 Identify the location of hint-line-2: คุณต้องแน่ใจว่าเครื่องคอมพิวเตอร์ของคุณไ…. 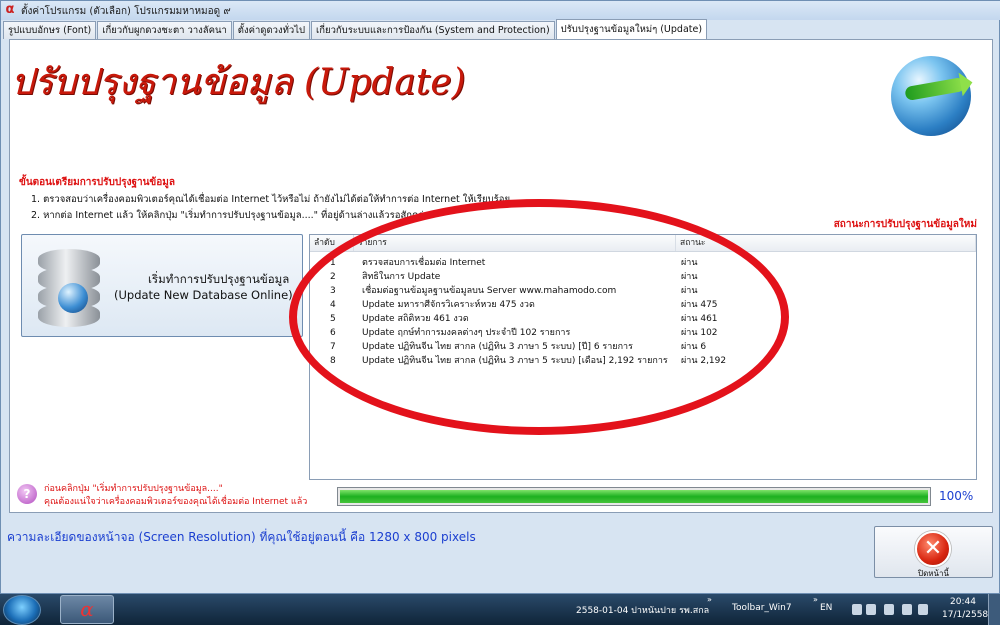
(176, 502).